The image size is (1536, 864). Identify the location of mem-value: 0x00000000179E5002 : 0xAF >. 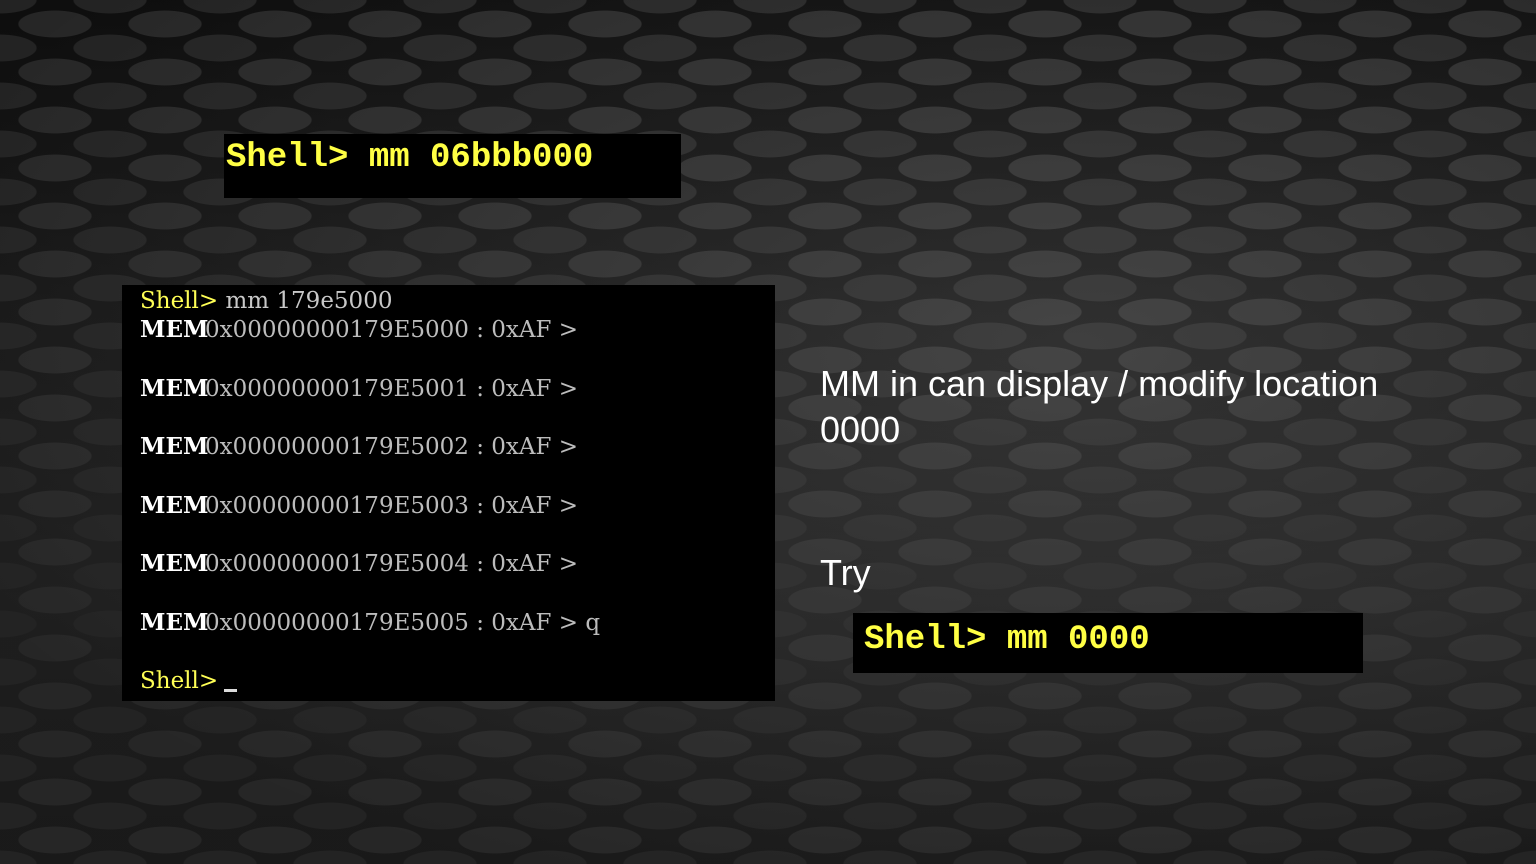
(392, 447).